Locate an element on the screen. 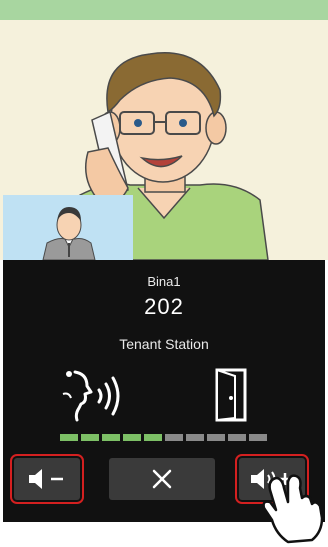  room-number: 202 is located at coordinates (164, 306).